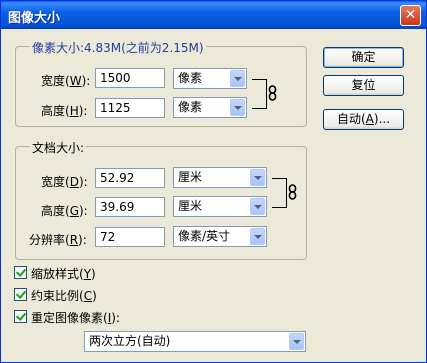  I want to click on scale-styles-checkbox, so click(20, 272).